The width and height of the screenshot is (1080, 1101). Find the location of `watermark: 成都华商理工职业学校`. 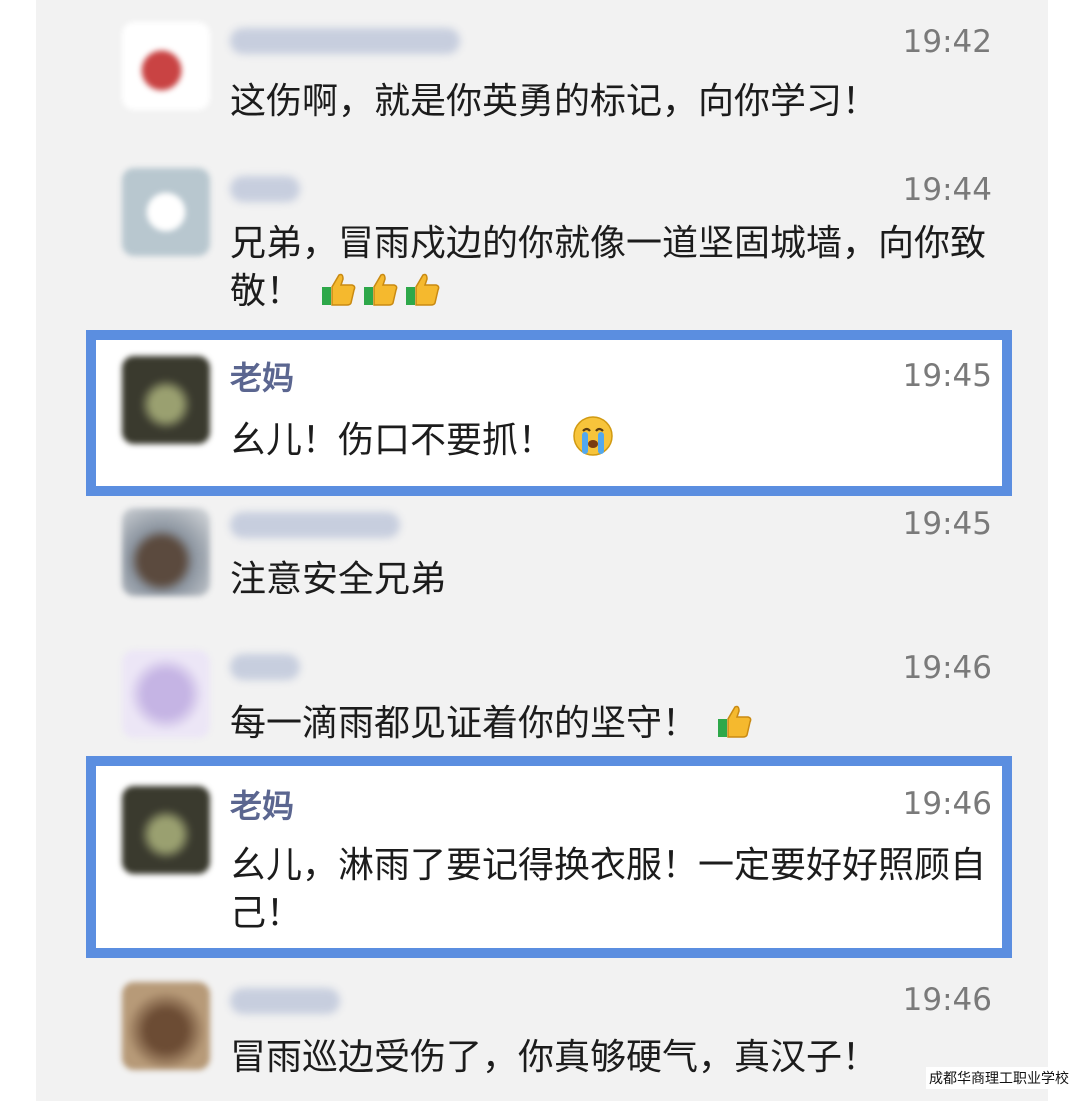

watermark: 成都华商理工职业学校 is located at coordinates (999, 1078).